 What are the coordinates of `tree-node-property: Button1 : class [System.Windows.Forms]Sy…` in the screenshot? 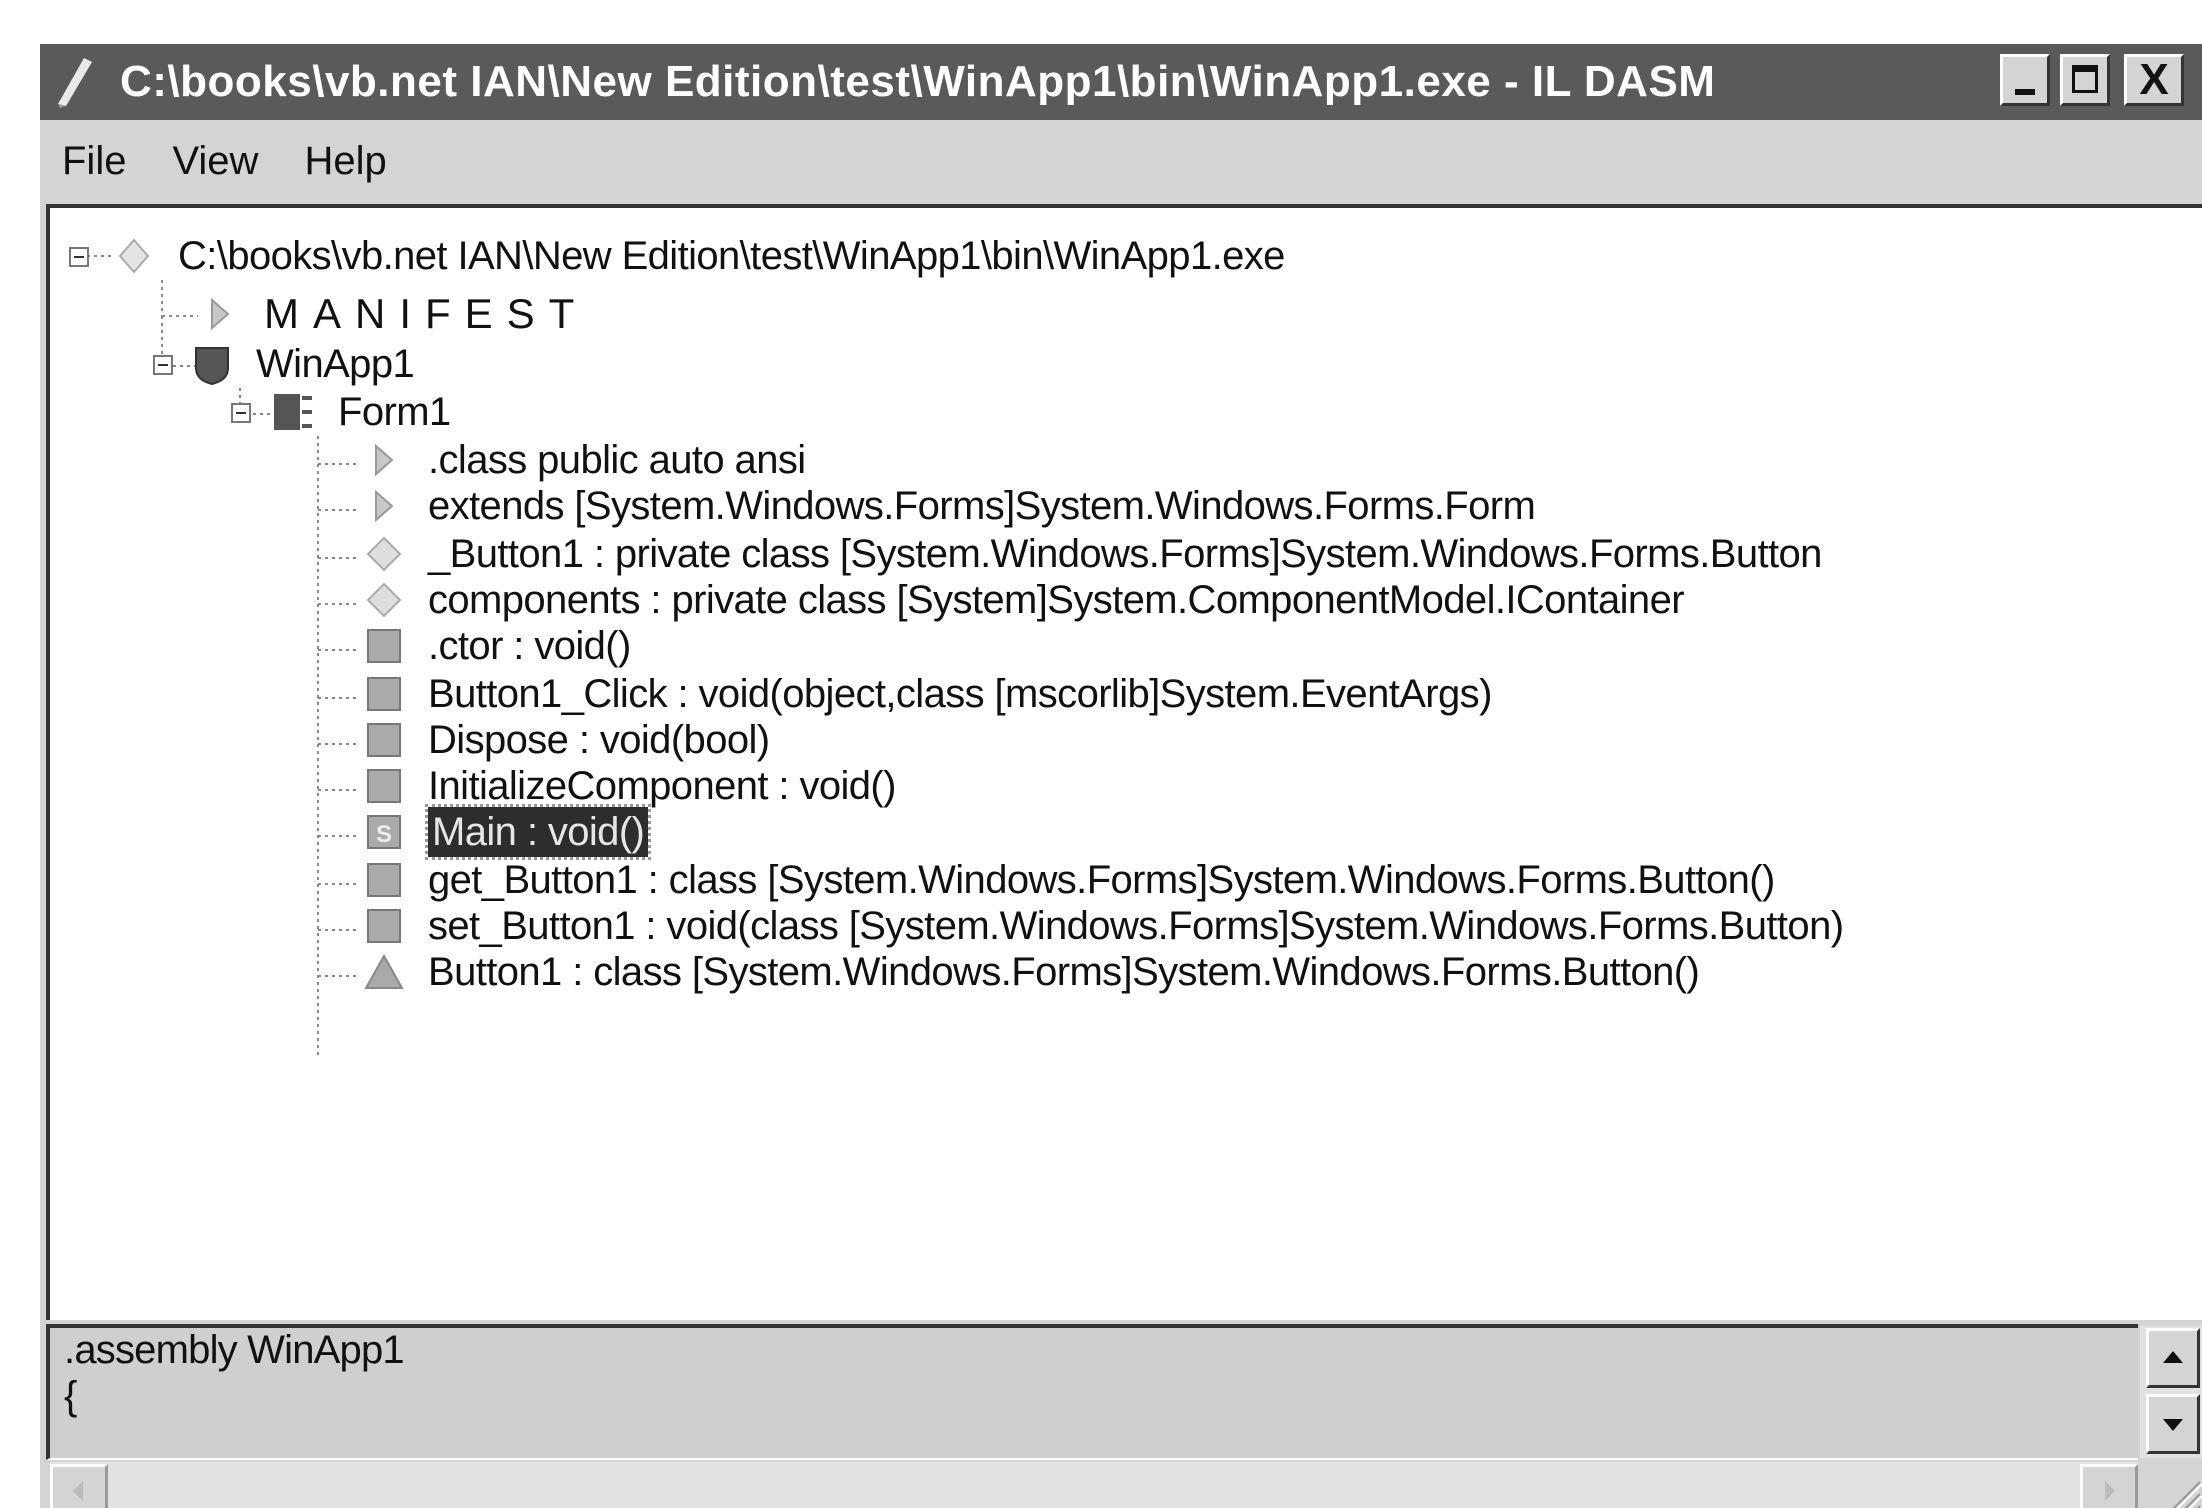 It's located at (1031, 972).